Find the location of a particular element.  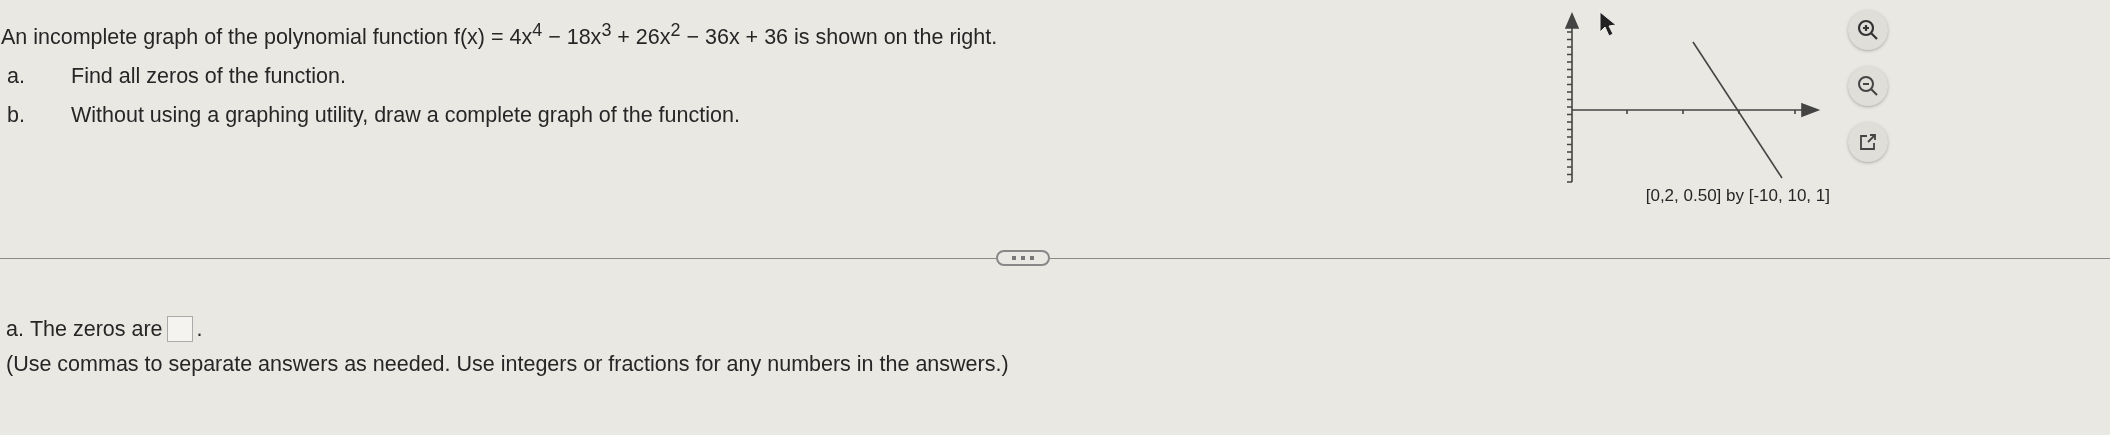

instruction-text: (Use commas to separate answers as needed. Use integers or fractions for any numbers in the answers.) is located at coordinates (508, 364).